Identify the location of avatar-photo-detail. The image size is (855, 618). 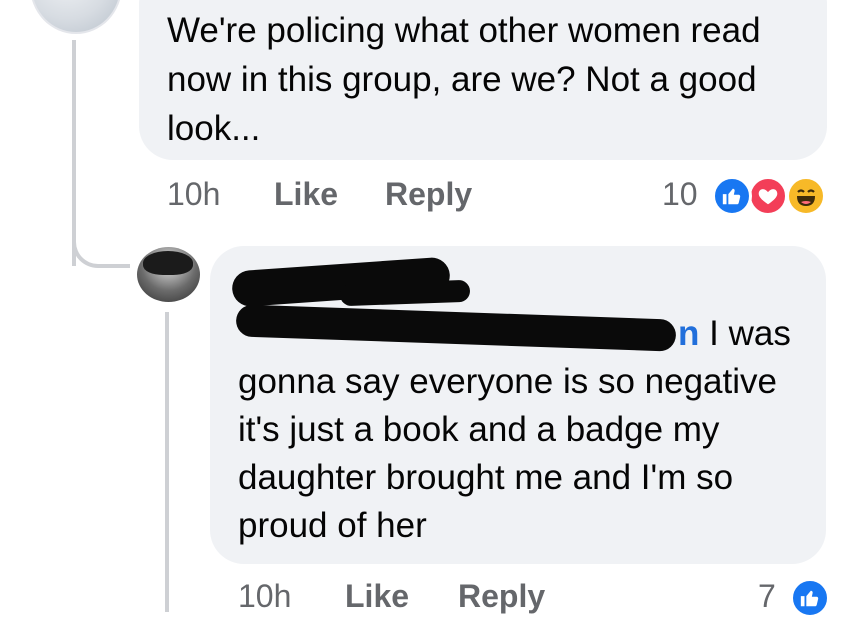
(168, 263).